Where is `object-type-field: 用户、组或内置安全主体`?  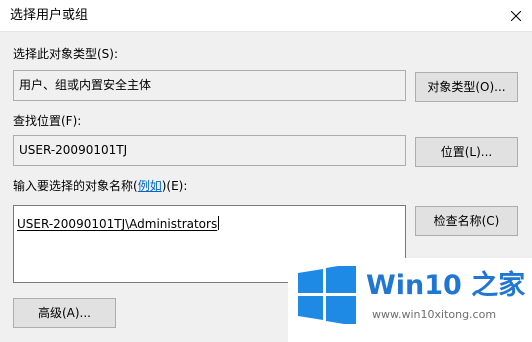 object-type-field: 用户、组或内置安全主体 is located at coordinates (209, 85).